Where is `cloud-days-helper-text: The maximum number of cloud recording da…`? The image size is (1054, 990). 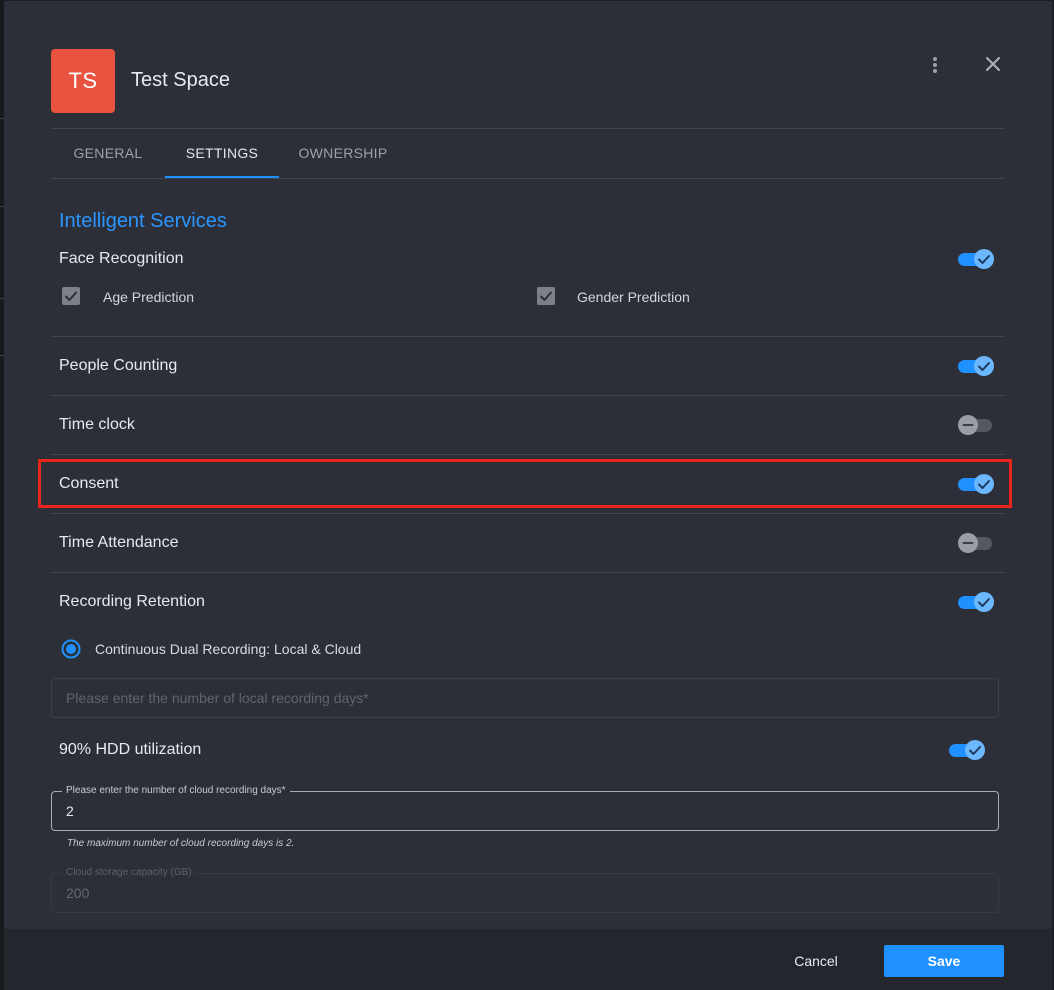 cloud-days-helper-text: The maximum number of cloud recording da… is located at coordinates (181, 843).